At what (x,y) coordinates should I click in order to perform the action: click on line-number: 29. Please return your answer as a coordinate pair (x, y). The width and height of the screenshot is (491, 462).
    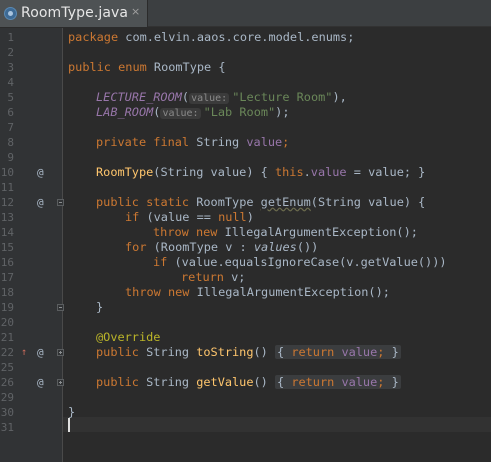
    Looking at the image, I should click on (7, 397).